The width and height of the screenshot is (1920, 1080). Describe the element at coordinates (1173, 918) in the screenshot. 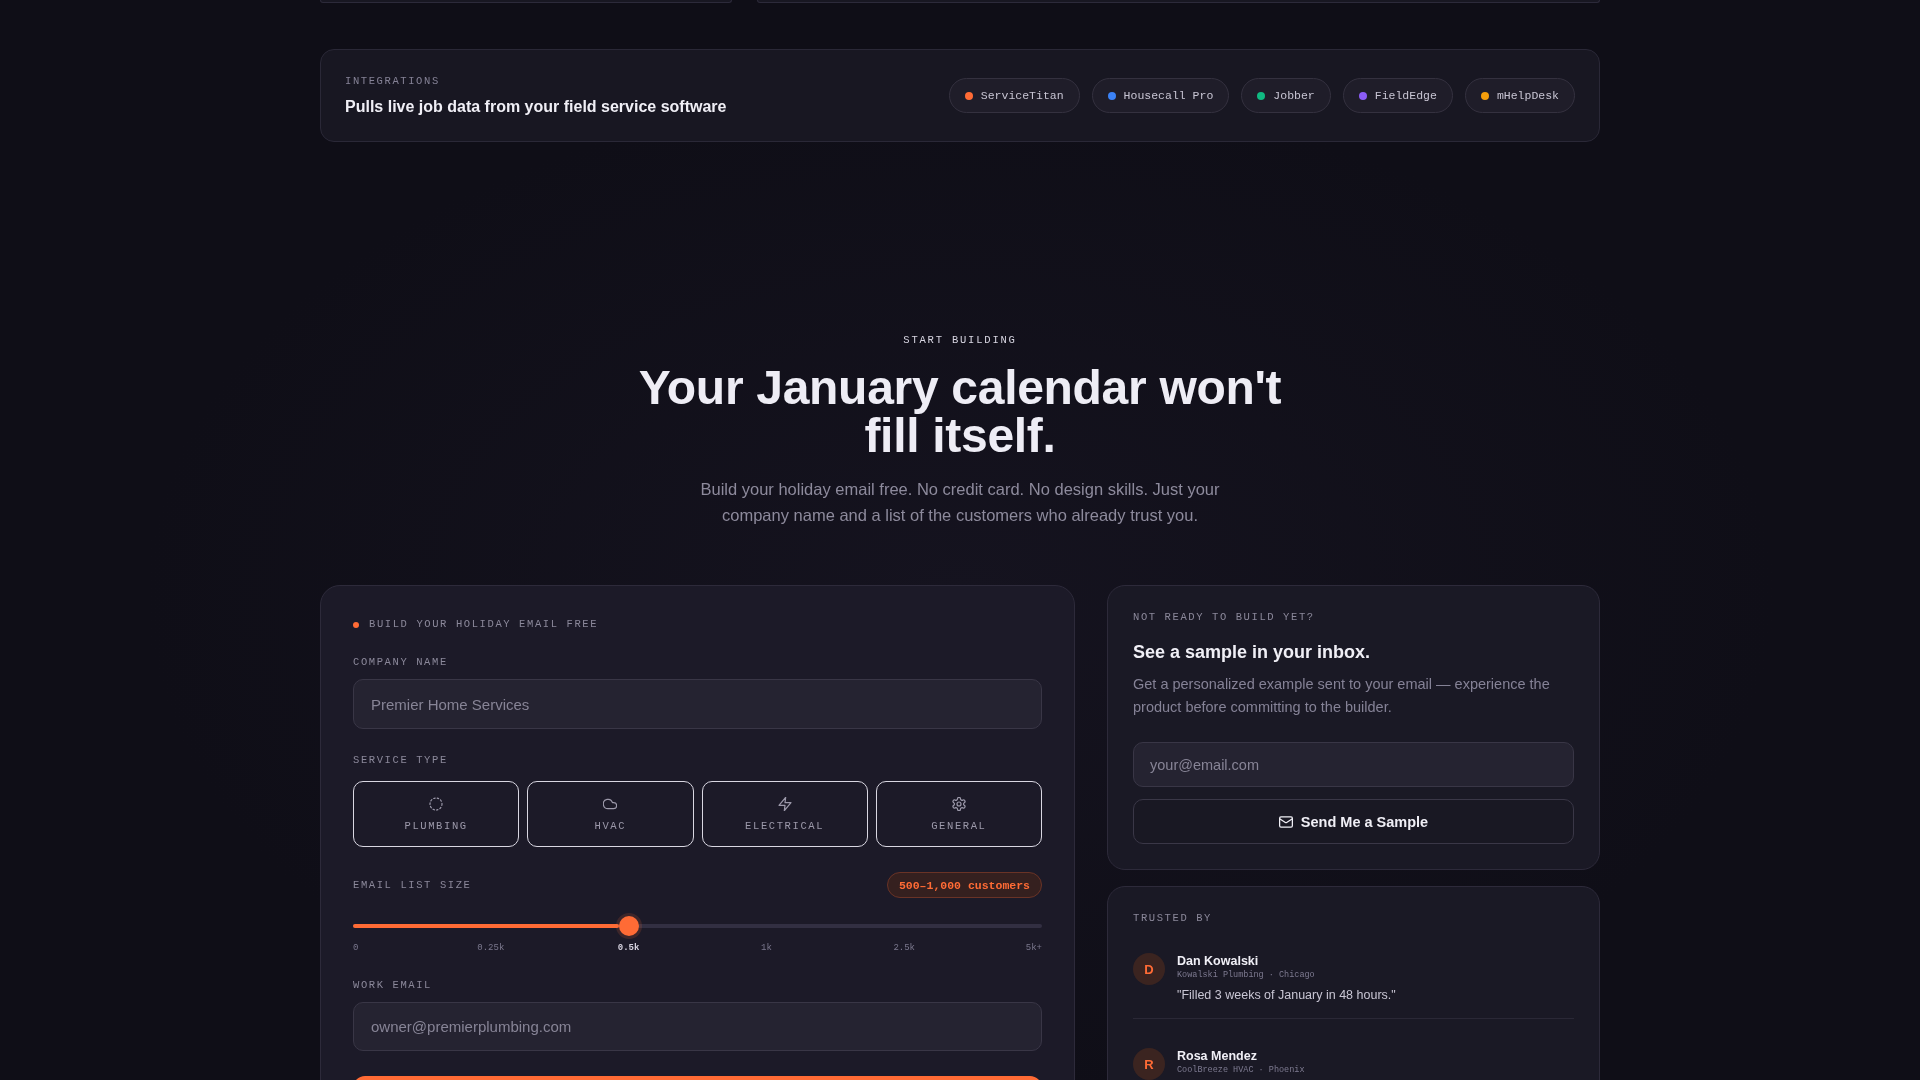

I see `section-eyebrow: TRUSTED BY` at that location.